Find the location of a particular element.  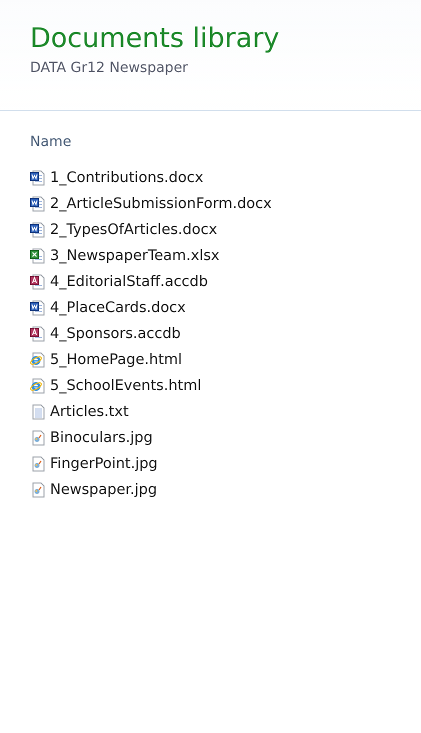

spreadsheet-document-icon is located at coordinates (38, 256).